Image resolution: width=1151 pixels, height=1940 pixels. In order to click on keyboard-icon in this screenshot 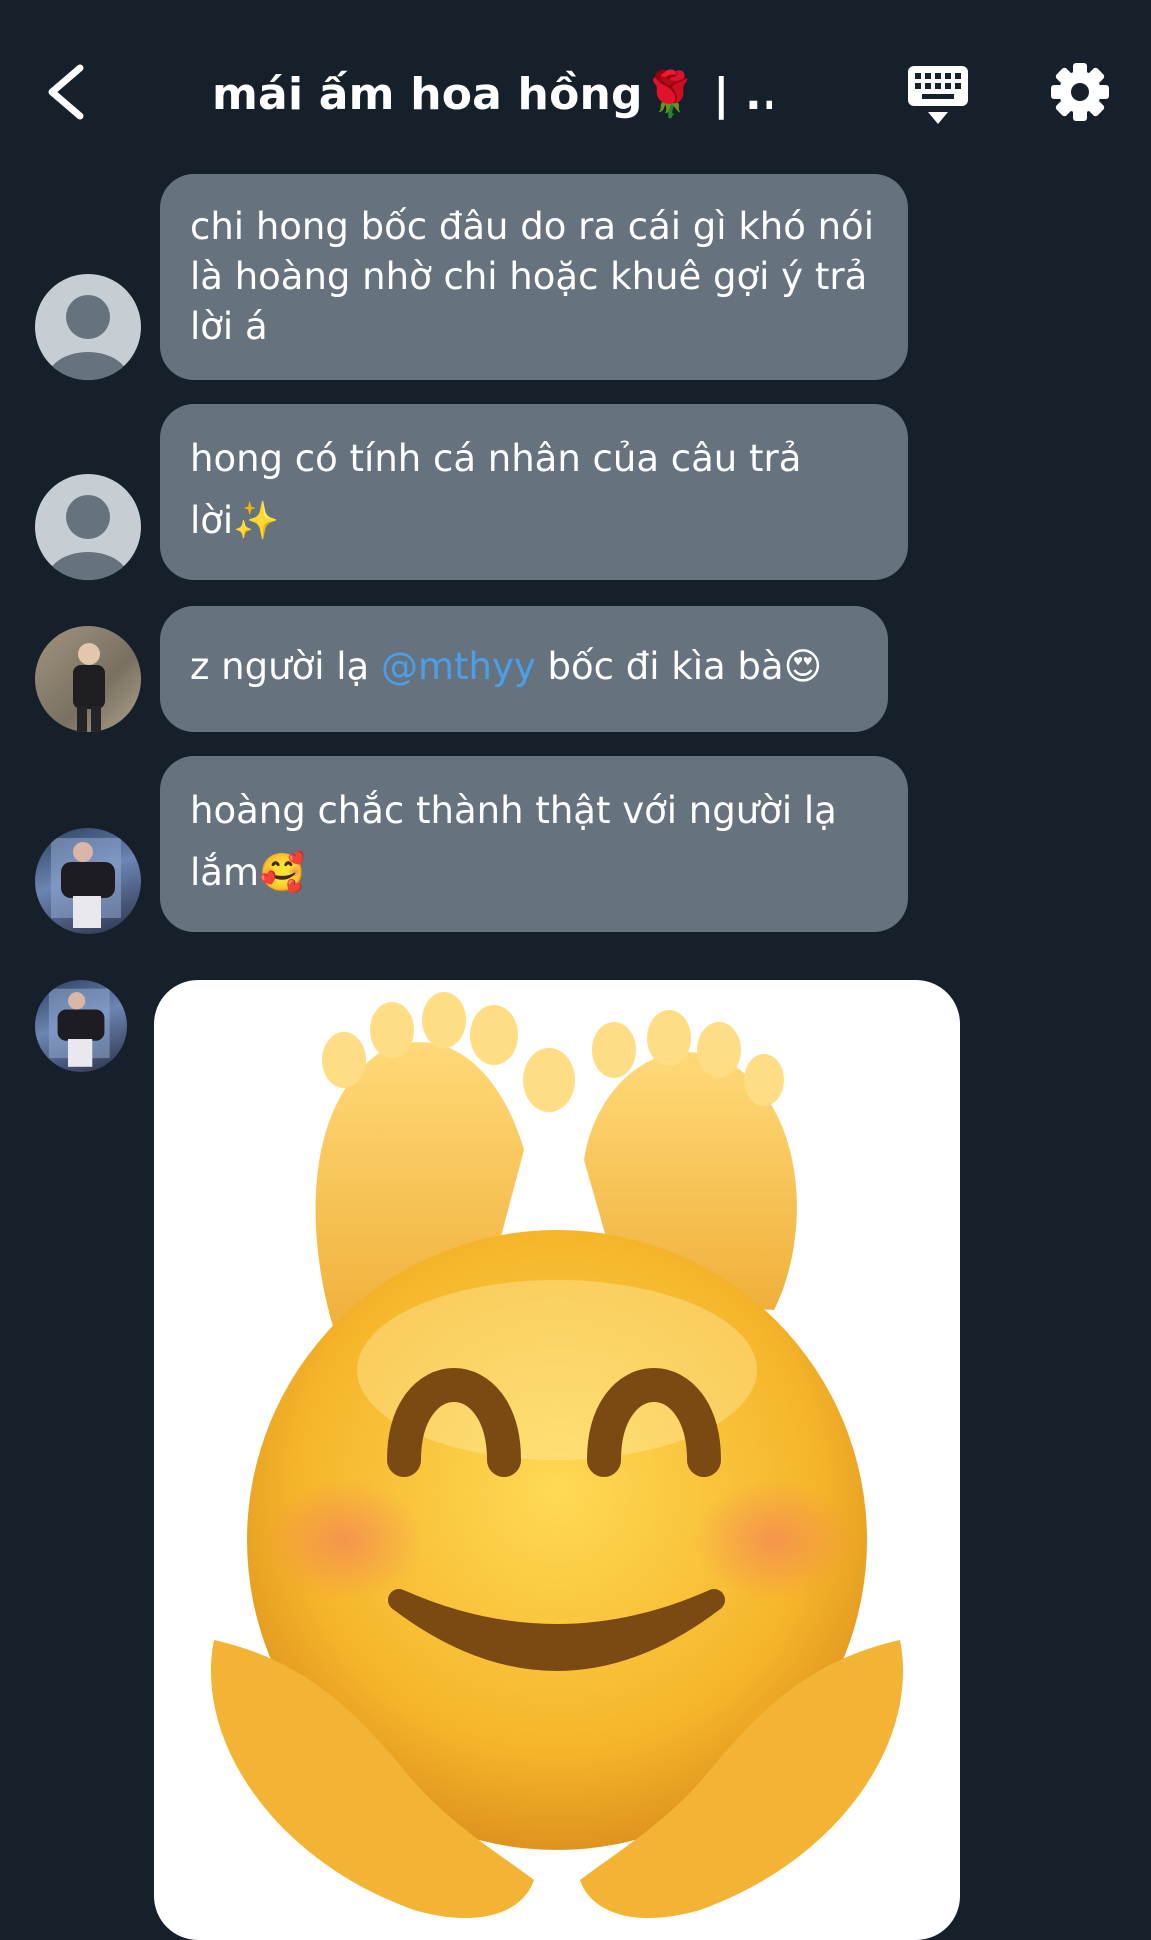, I will do `click(938, 95)`.